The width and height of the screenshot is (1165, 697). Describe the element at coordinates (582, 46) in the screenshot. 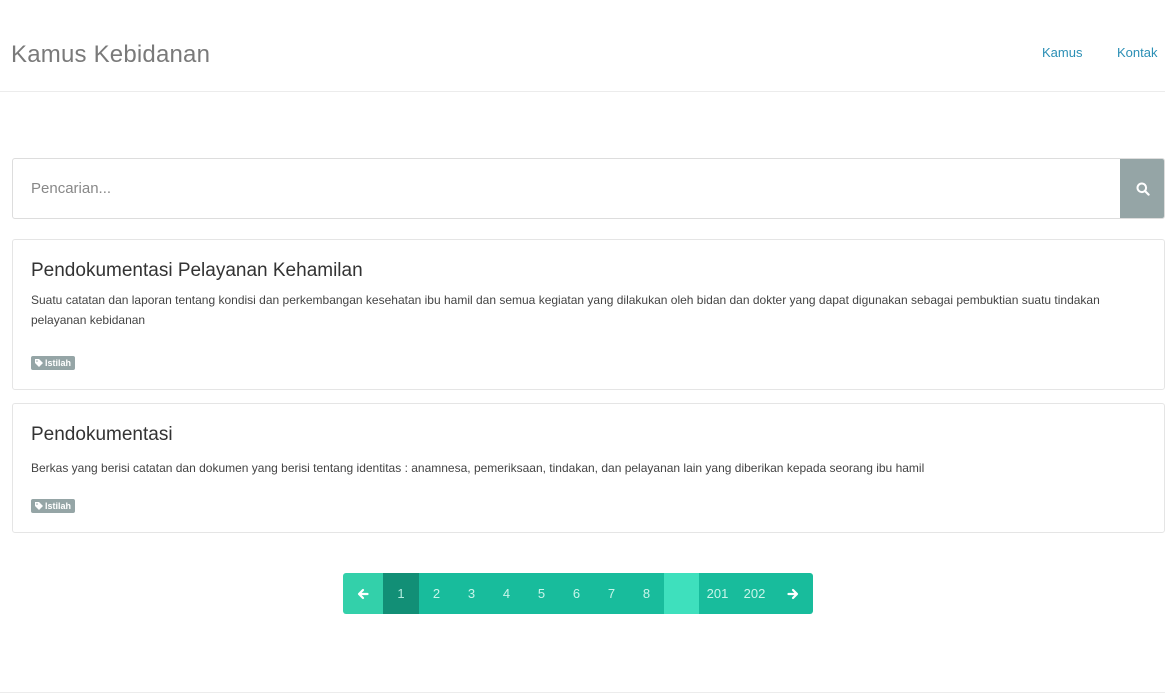

I see `navbar: Kamus Kebidanan Kamus Kontak` at that location.